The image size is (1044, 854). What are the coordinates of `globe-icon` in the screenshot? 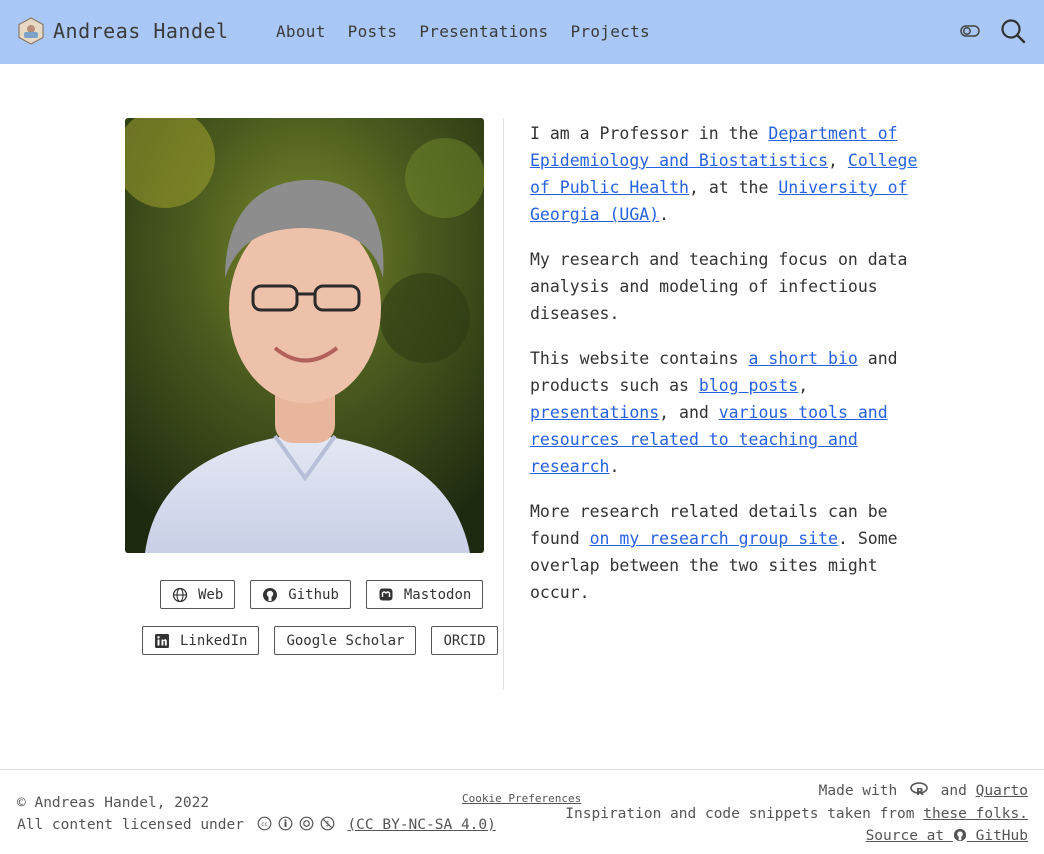 It's located at (180, 594).